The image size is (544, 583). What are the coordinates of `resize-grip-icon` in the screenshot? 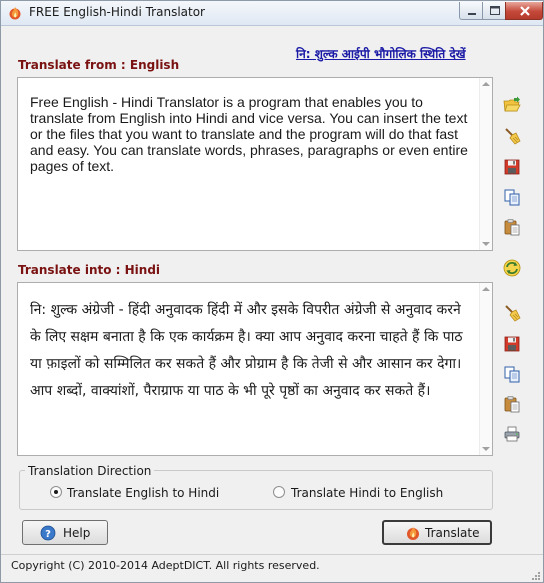 It's located at (536, 576).